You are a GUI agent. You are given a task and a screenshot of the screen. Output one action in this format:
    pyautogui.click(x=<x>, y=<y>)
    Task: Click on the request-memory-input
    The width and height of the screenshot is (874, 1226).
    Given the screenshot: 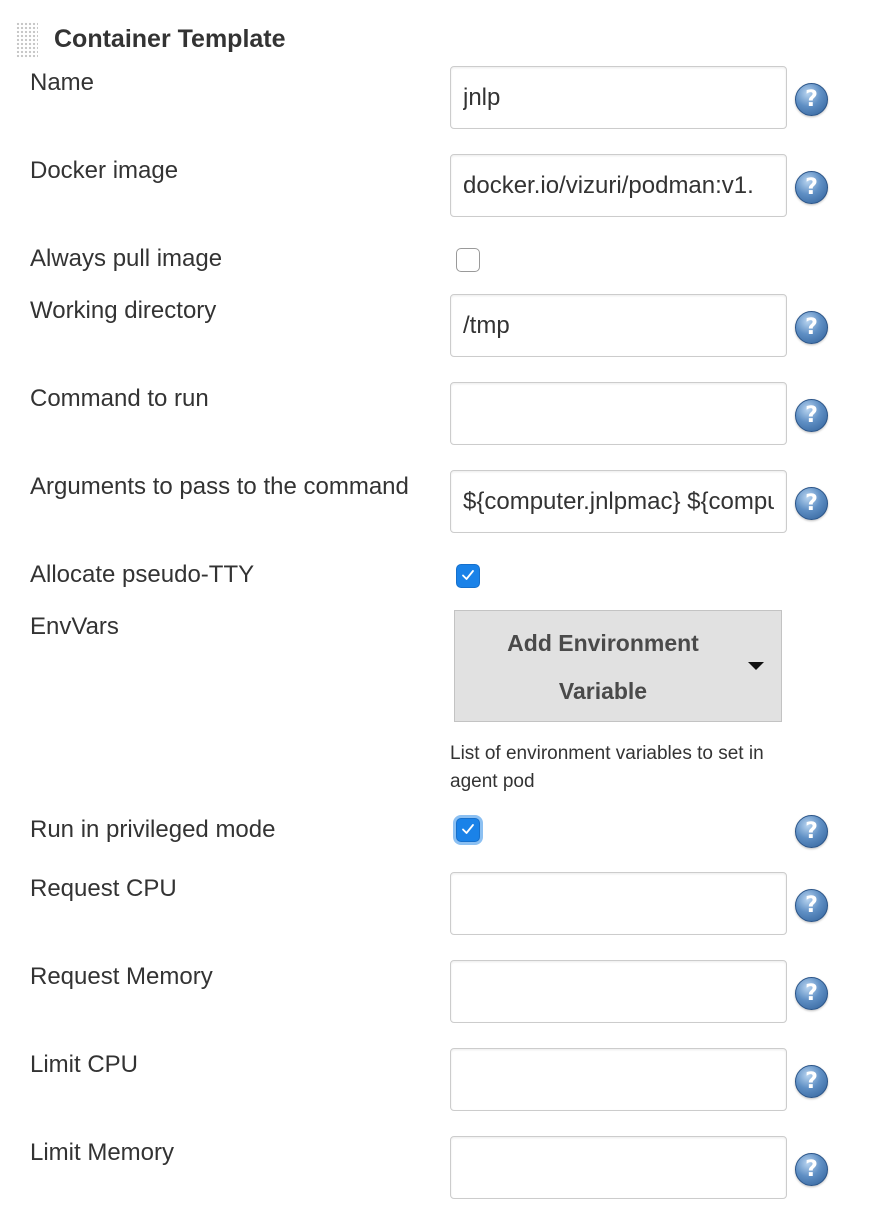 What is the action you would take?
    pyautogui.click(x=618, y=991)
    